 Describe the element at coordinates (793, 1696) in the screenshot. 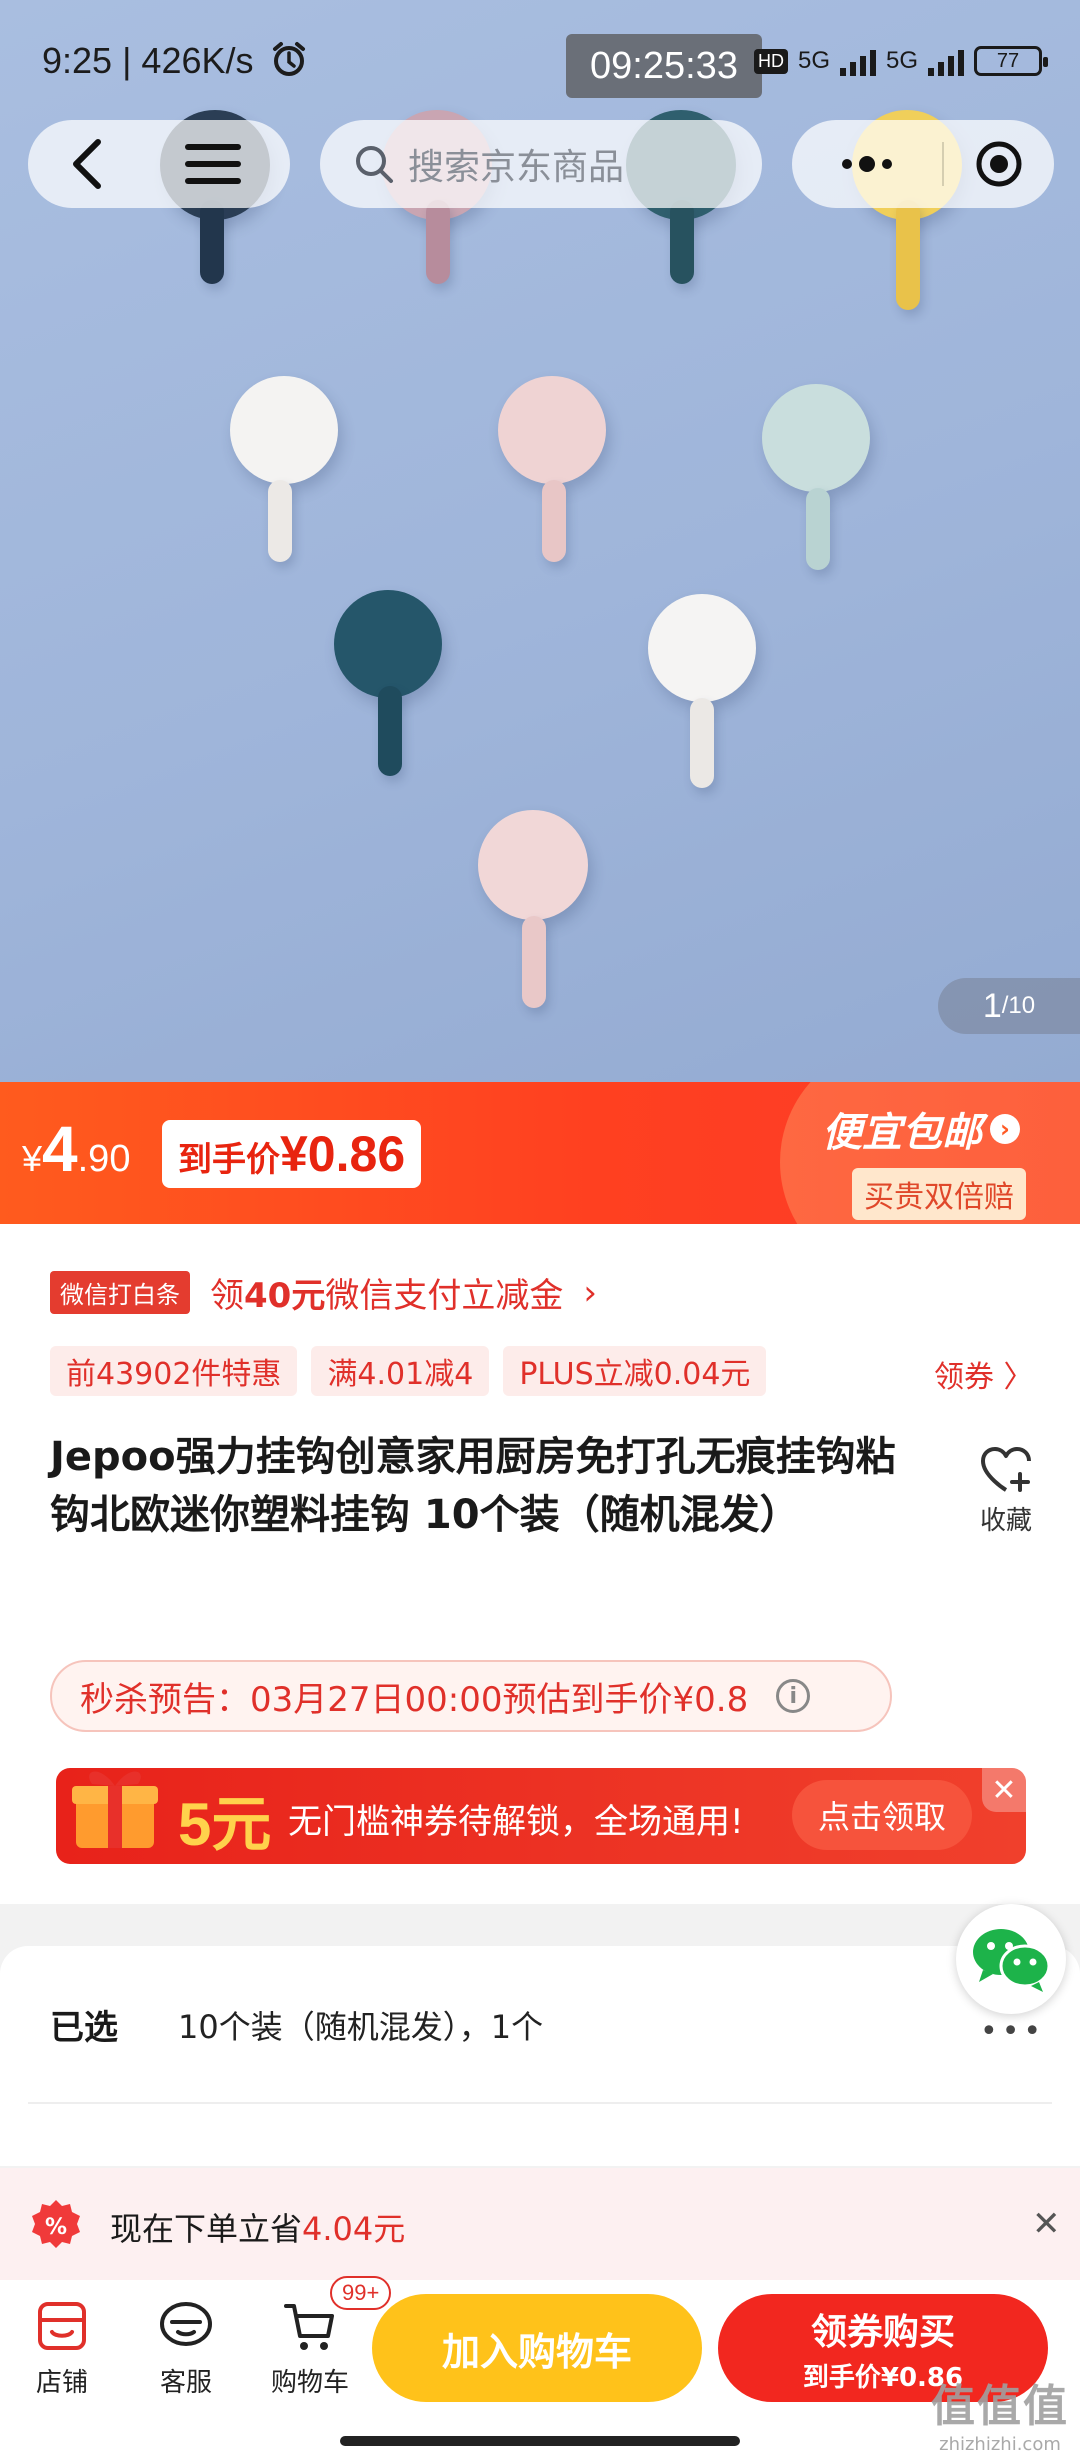

I see `info-icon: i` at that location.